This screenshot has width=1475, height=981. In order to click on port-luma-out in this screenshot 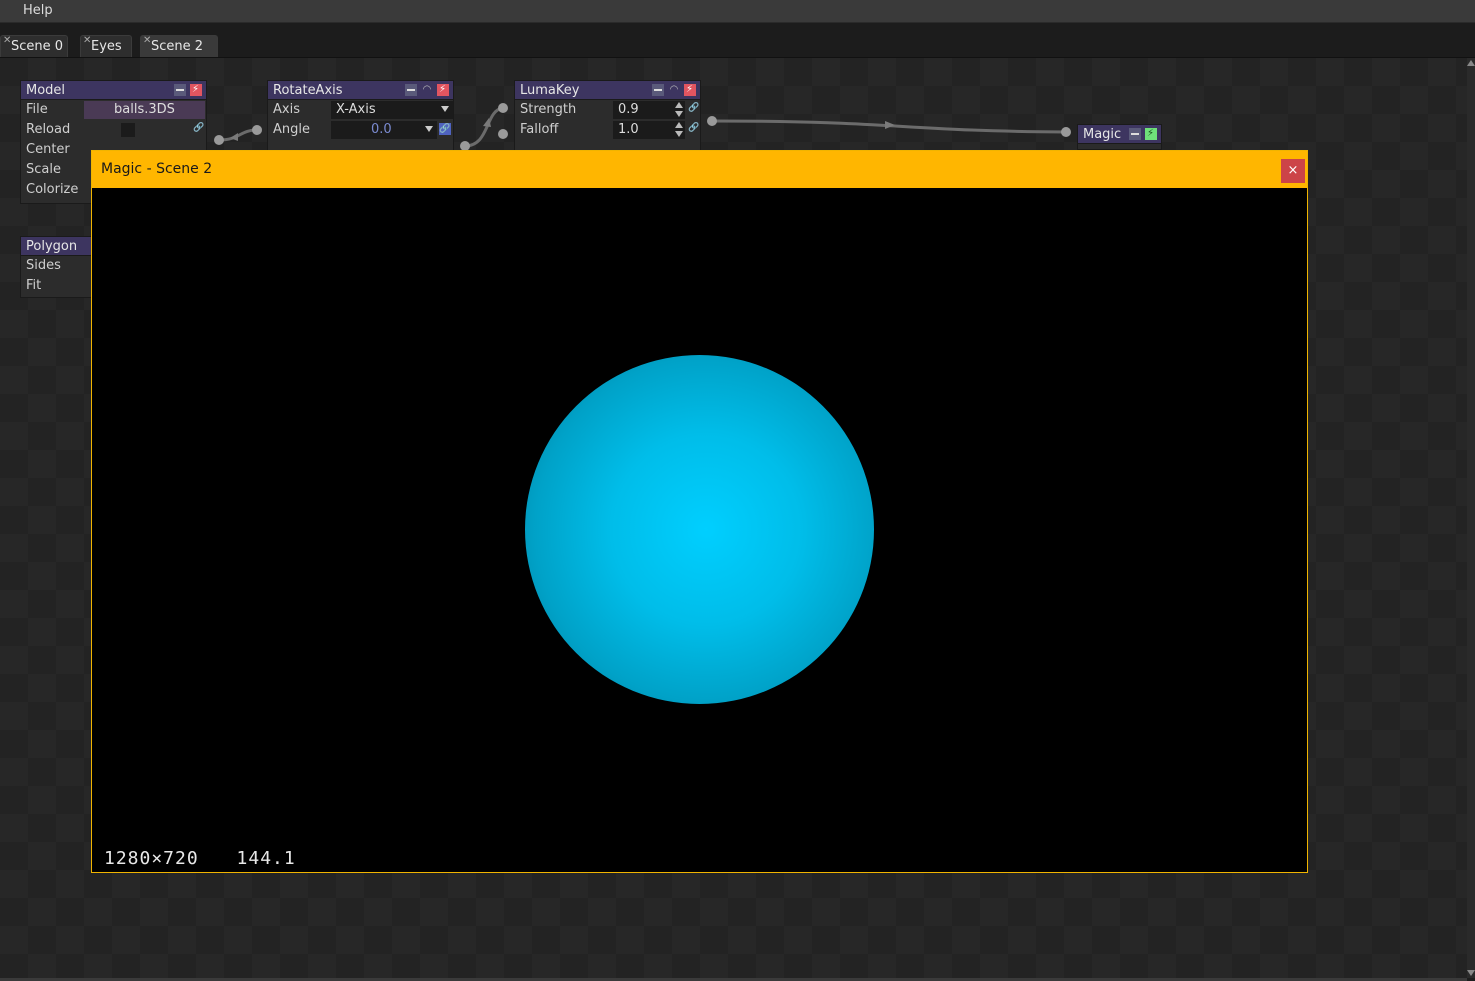, I will do `click(712, 121)`.